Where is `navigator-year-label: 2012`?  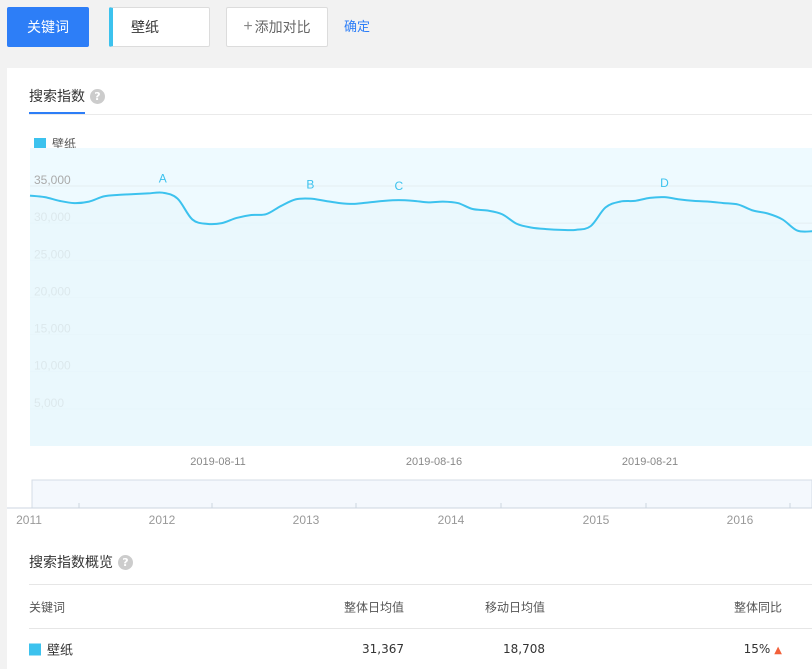 navigator-year-label: 2012 is located at coordinates (162, 520).